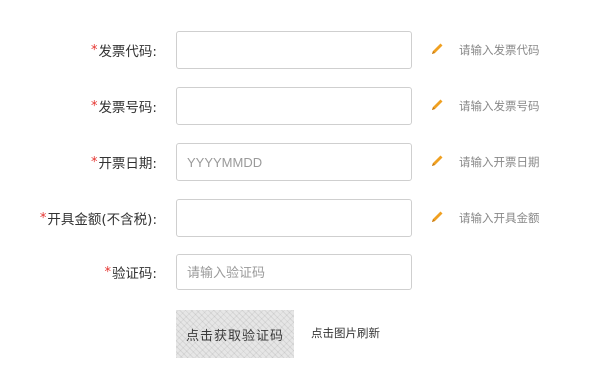  What do you see at coordinates (294, 50) in the screenshot?
I see `invoice-code-input` at bounding box center [294, 50].